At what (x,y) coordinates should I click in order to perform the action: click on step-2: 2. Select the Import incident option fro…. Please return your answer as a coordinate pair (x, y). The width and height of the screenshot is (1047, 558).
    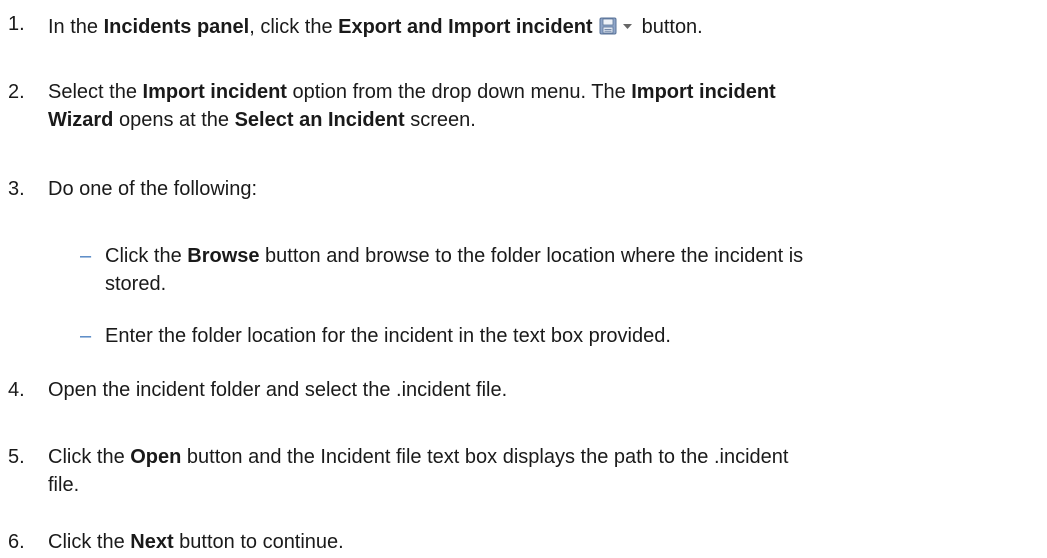
    Looking at the image, I should click on (507, 106).